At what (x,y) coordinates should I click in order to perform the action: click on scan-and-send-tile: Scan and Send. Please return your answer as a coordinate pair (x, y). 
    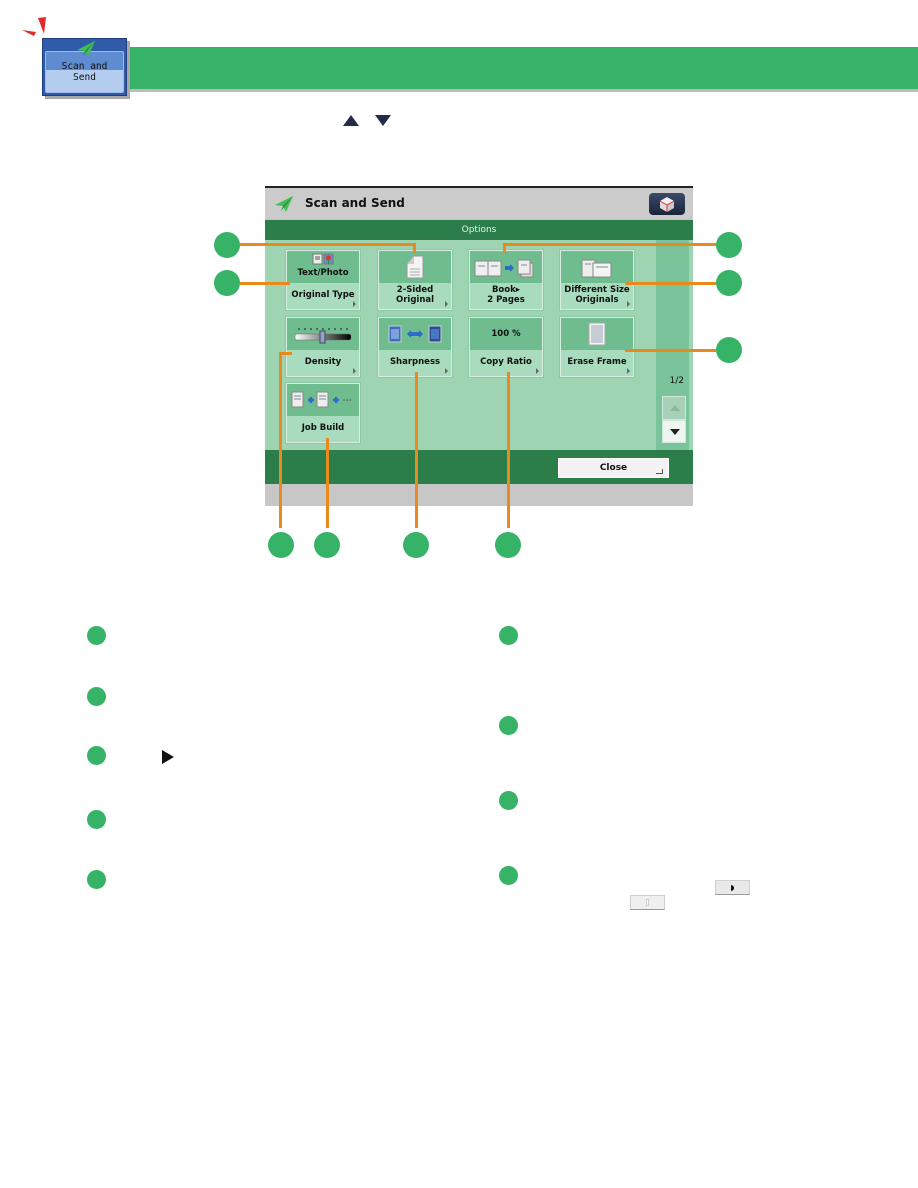
    Looking at the image, I should click on (84, 67).